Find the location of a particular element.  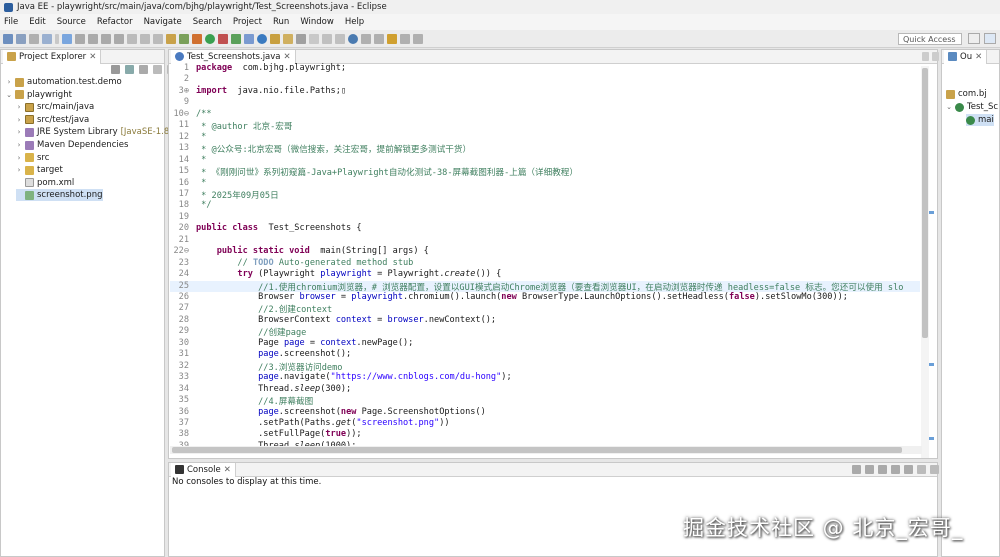

menu-source: Source is located at coordinates (71, 22).